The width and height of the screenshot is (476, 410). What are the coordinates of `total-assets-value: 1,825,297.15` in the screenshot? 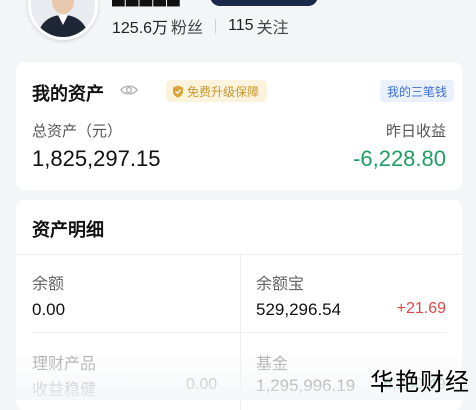 It's located at (96, 158).